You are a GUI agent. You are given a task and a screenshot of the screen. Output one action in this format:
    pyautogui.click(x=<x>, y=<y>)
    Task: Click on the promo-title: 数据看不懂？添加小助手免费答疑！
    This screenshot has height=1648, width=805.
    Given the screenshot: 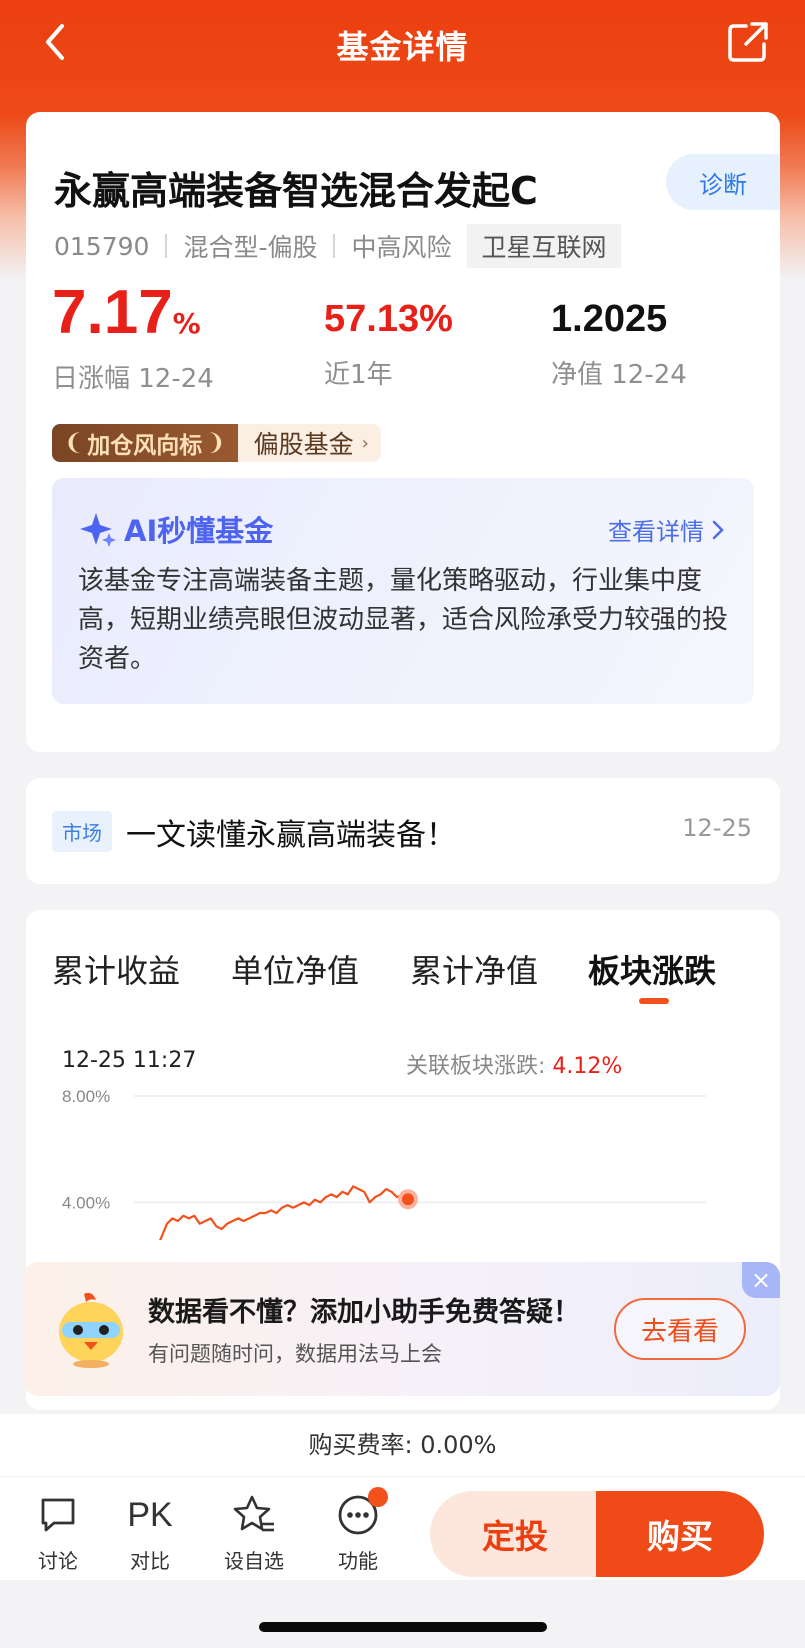 What is the action you would take?
    pyautogui.click(x=364, y=1312)
    